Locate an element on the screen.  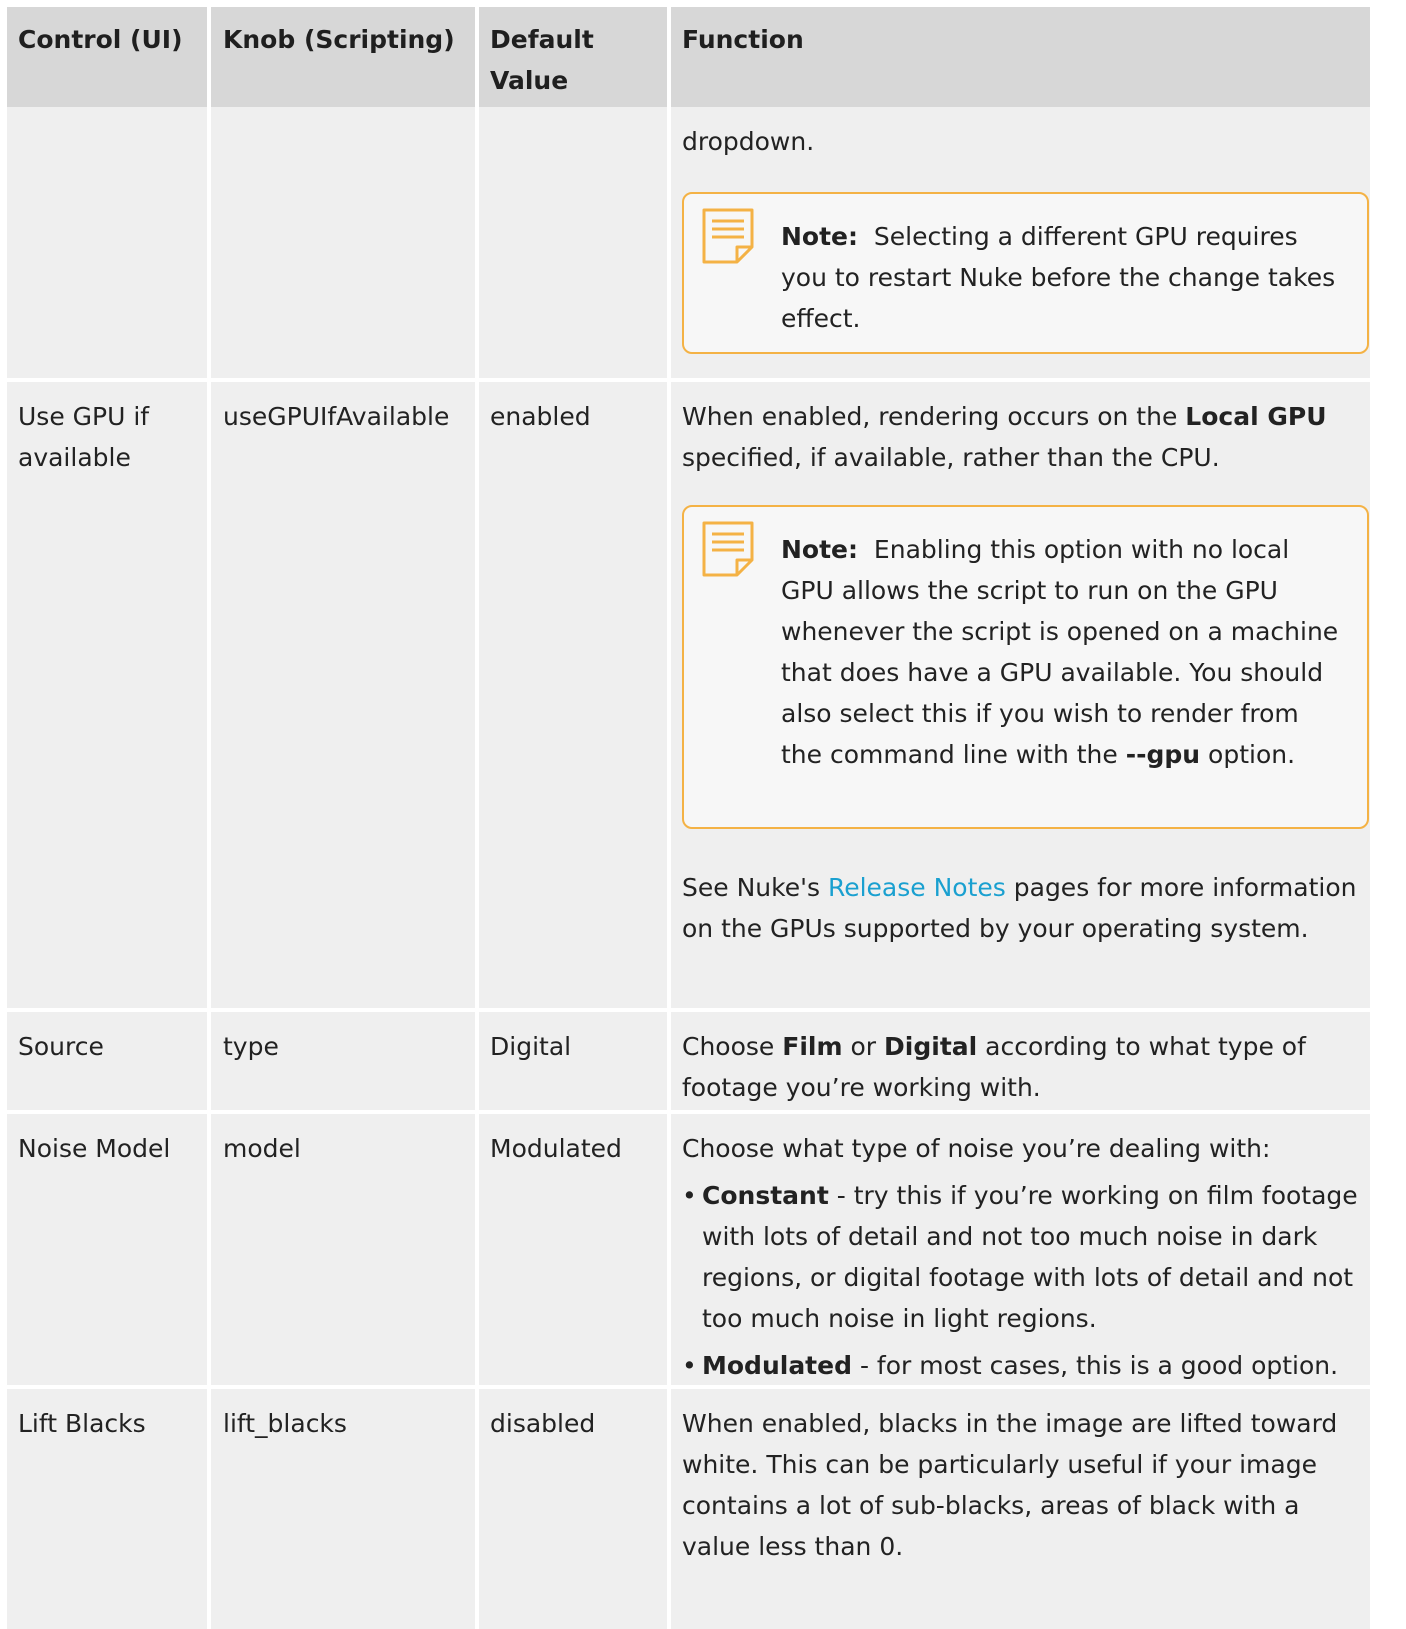
modulated-desc: - for most cases, this is a good option. is located at coordinates (1099, 1365).